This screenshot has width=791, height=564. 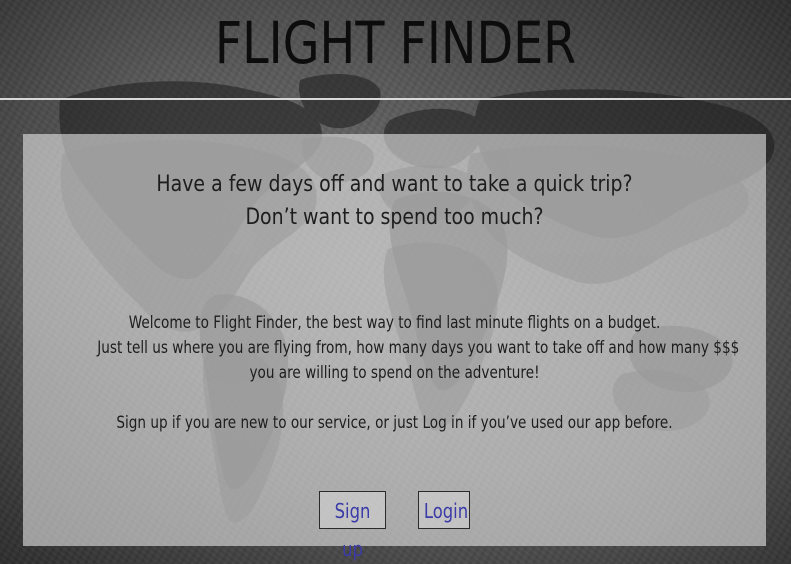 I want to click on site-title: FLIGHT FINDER, so click(x=395, y=43).